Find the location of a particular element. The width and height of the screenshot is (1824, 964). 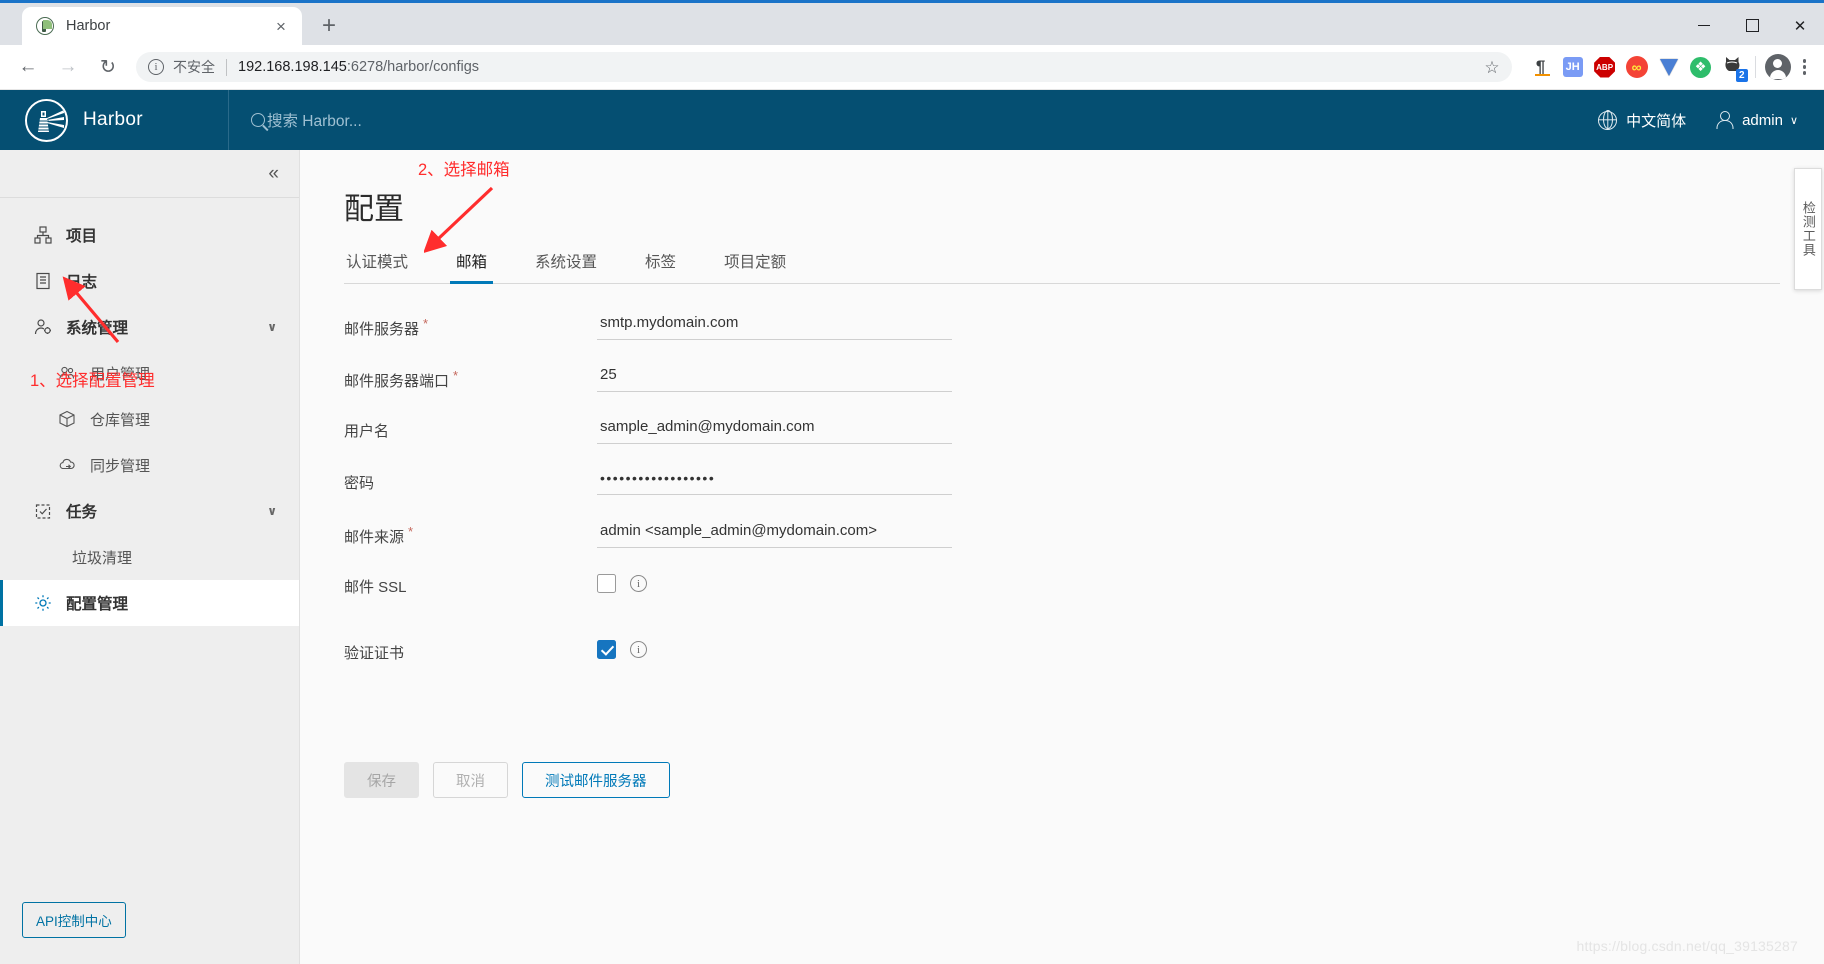

puzzle-extension-icon: ❖ is located at coordinates (1701, 67).